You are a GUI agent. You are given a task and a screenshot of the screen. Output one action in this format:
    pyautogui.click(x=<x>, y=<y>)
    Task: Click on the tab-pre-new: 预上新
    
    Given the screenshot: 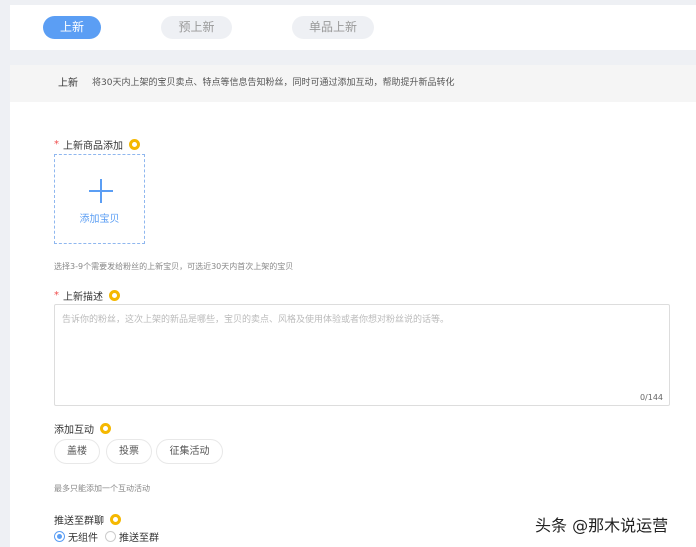 What is the action you would take?
    pyautogui.click(x=196, y=27)
    